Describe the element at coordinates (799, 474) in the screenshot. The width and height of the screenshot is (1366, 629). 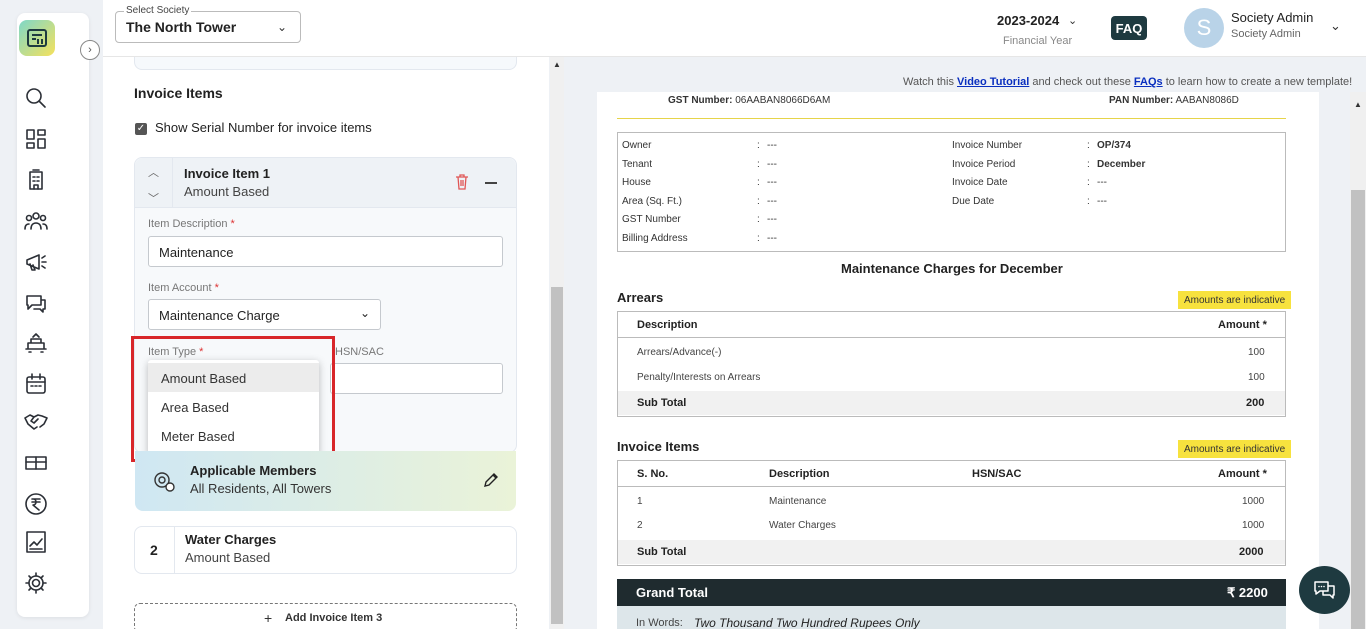
I see `column-header: Description` at that location.